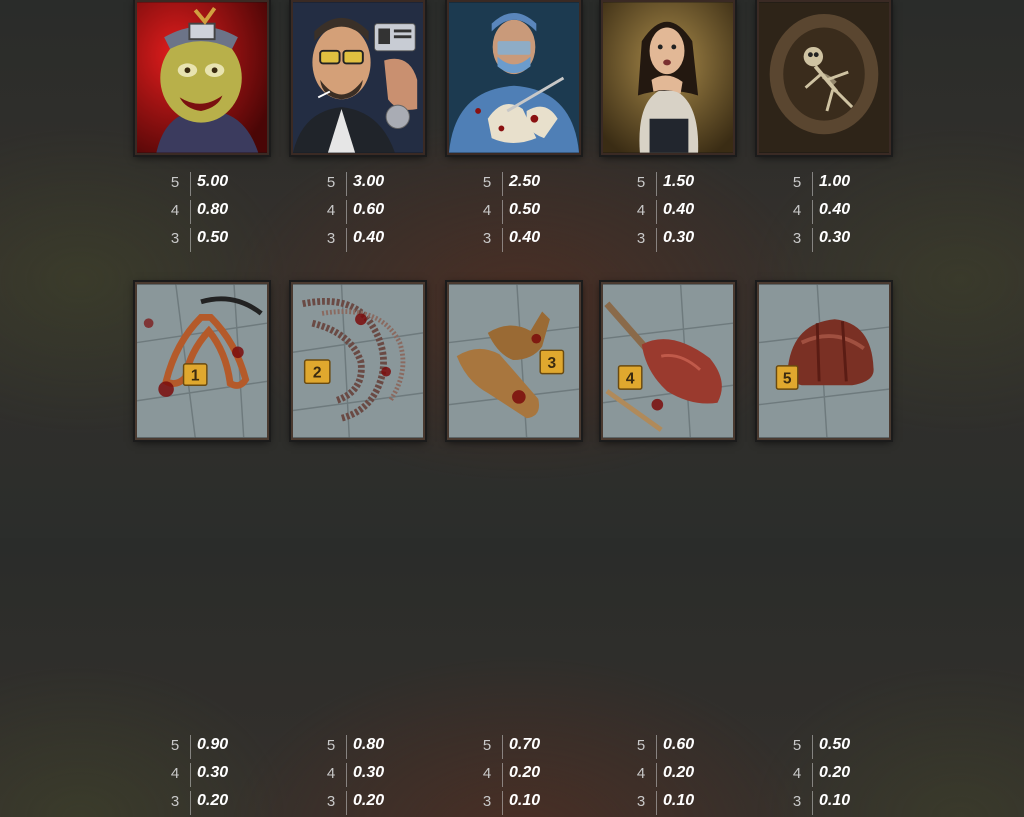 Image resolution: width=1024 pixels, height=817 pixels. I want to click on paytable-surgeon: 5 2.50 4 0.50 3 0.40, so click(507, 212).